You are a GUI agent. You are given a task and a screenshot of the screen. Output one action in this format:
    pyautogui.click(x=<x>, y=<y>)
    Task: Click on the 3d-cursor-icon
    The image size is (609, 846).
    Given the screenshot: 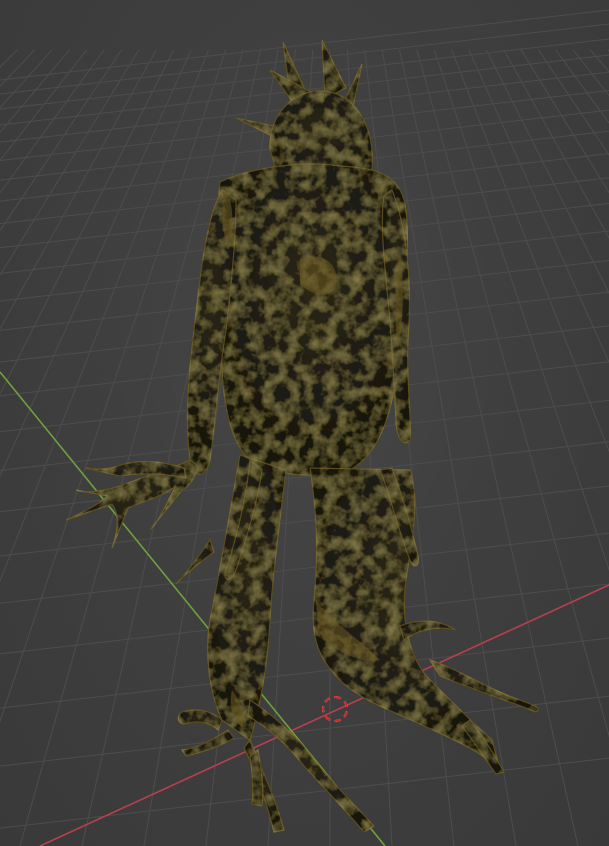 What is the action you would take?
    pyautogui.click(x=335, y=709)
    